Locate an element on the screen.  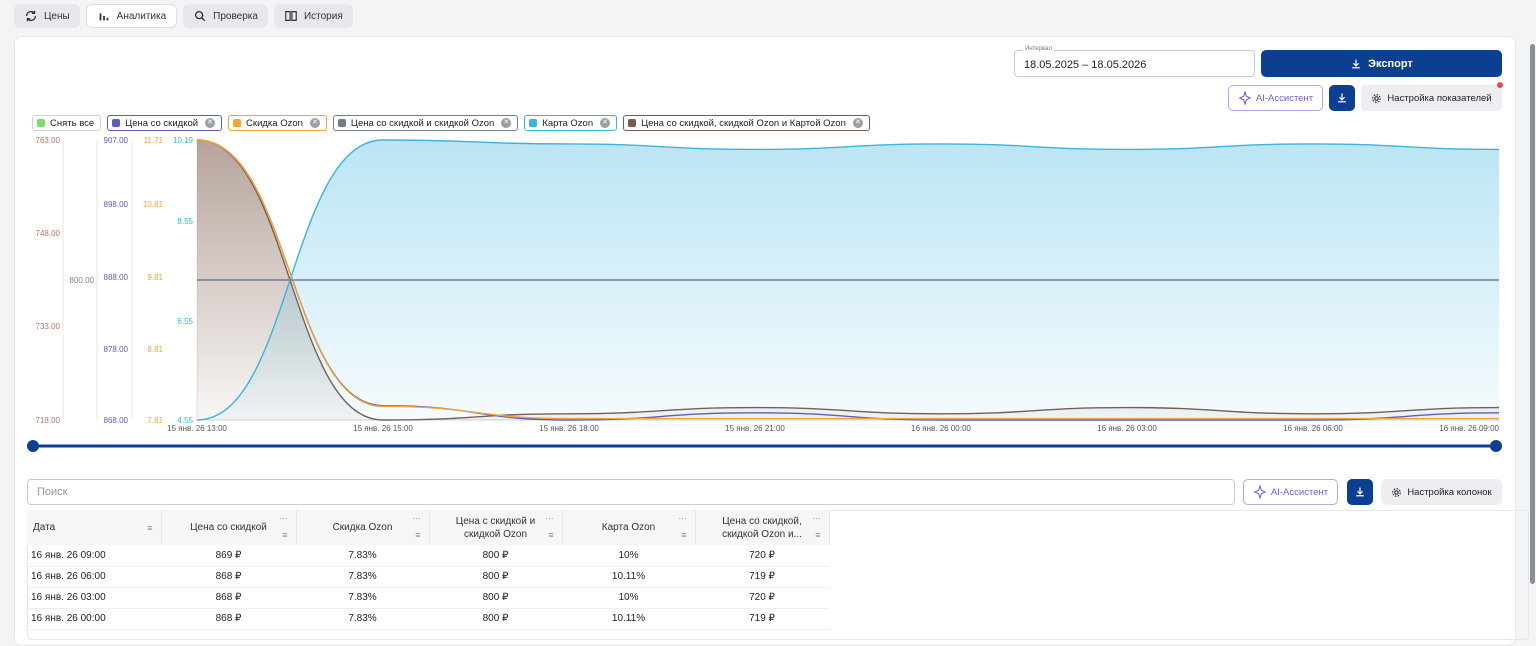
indicator-settings-button: Настройка показателей is located at coordinates (1431, 98).